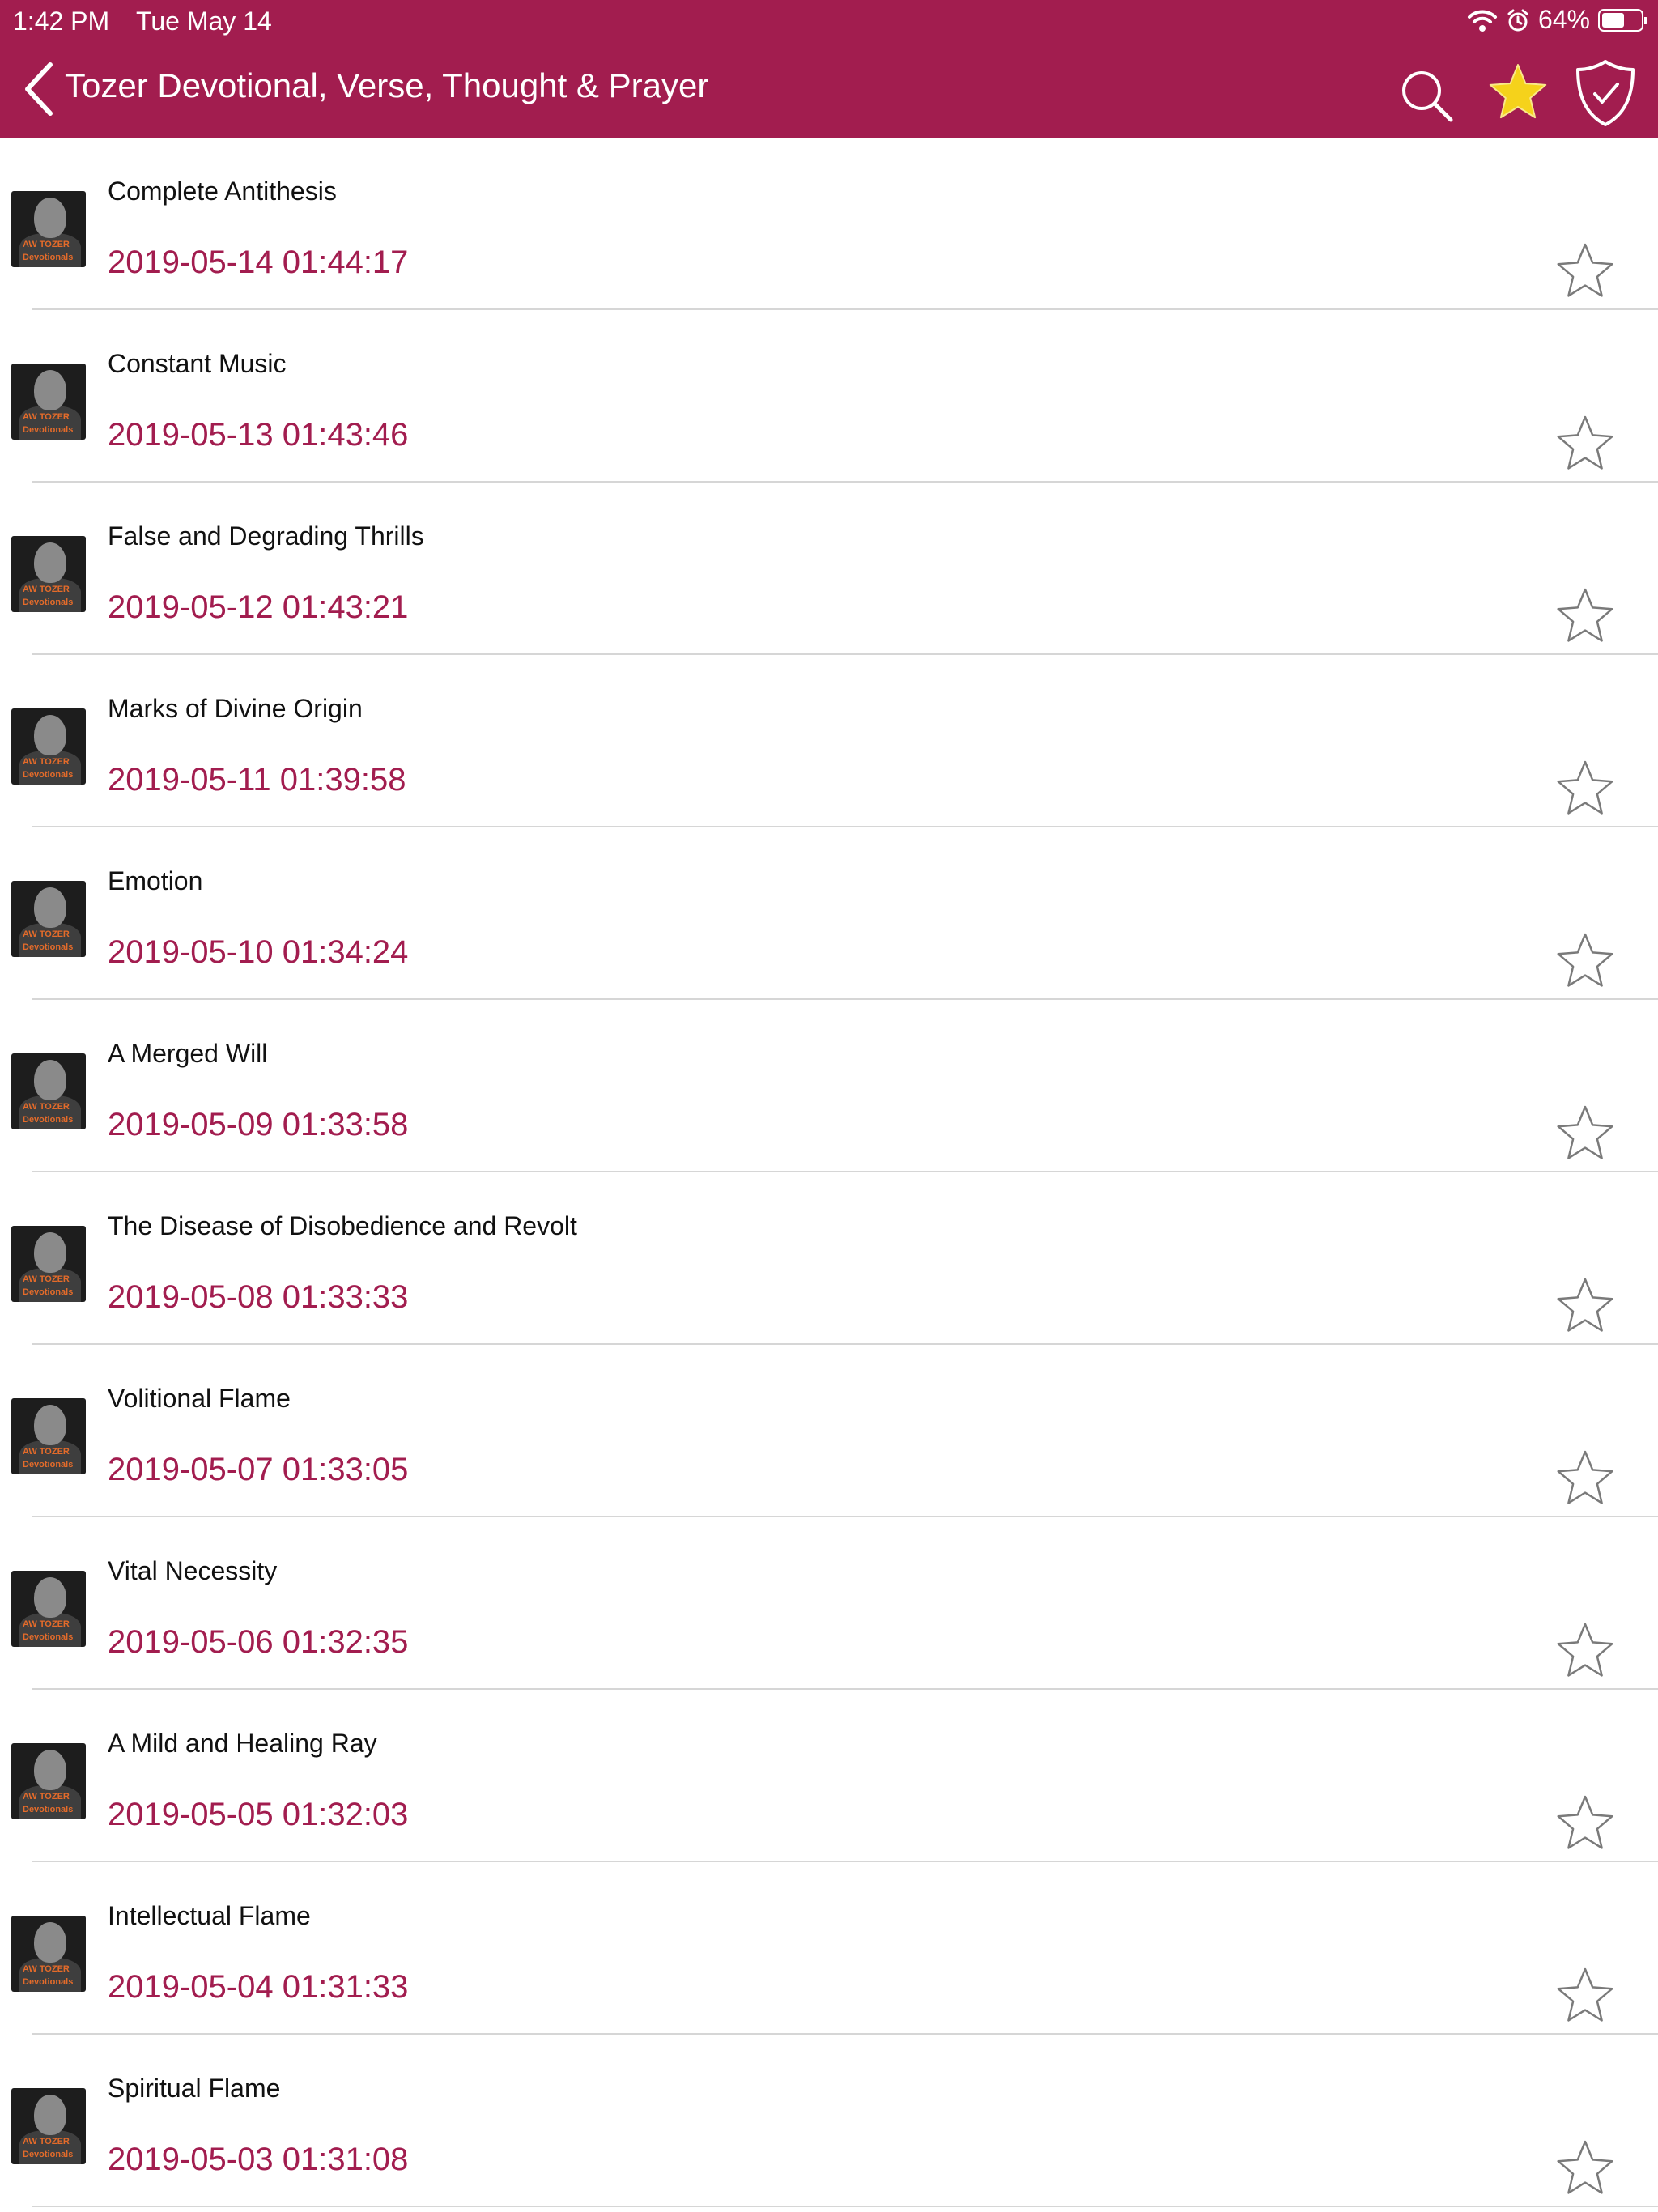 The height and width of the screenshot is (2212, 1658). Describe the element at coordinates (258, 263) in the screenshot. I see `item-timestamp: 2019-05-14 01:44:17` at that location.